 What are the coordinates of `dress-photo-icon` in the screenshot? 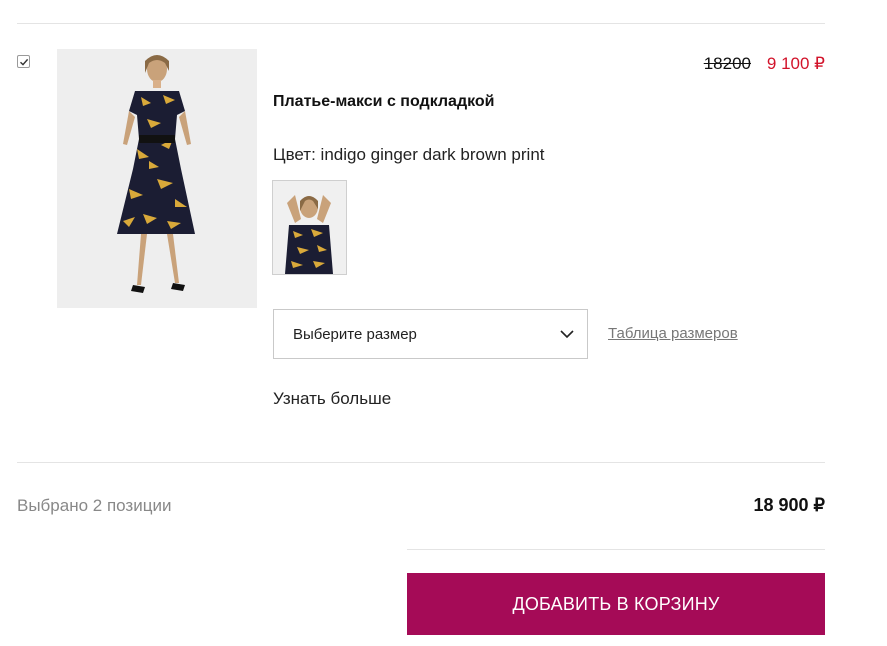 It's located at (157, 178).